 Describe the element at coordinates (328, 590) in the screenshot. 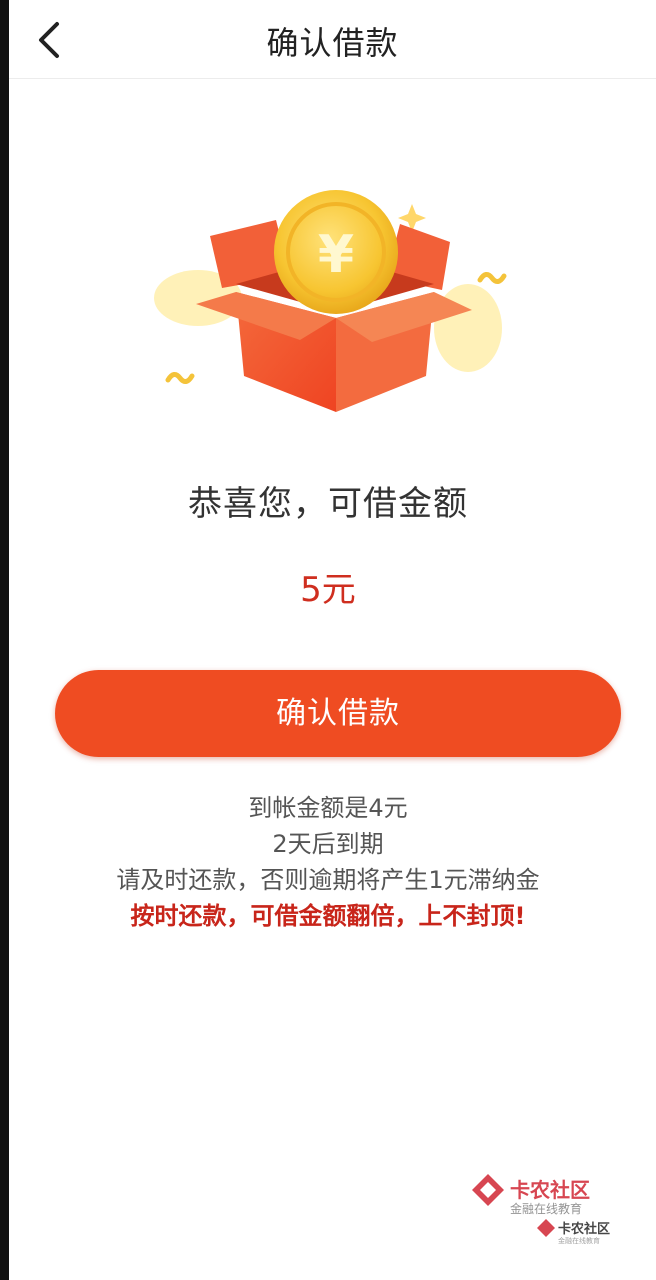

I see `loan-amount: 5元` at that location.